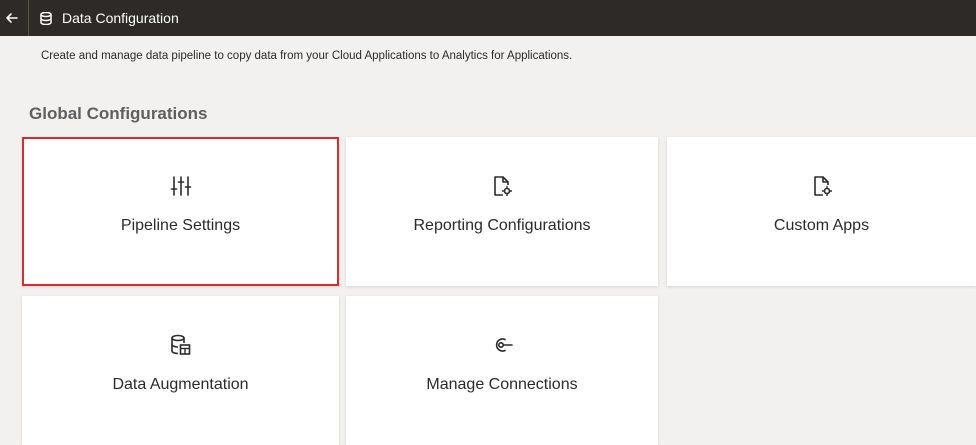 The image size is (976, 445). What do you see at coordinates (181, 345) in the screenshot?
I see `database-table-icon` at bounding box center [181, 345].